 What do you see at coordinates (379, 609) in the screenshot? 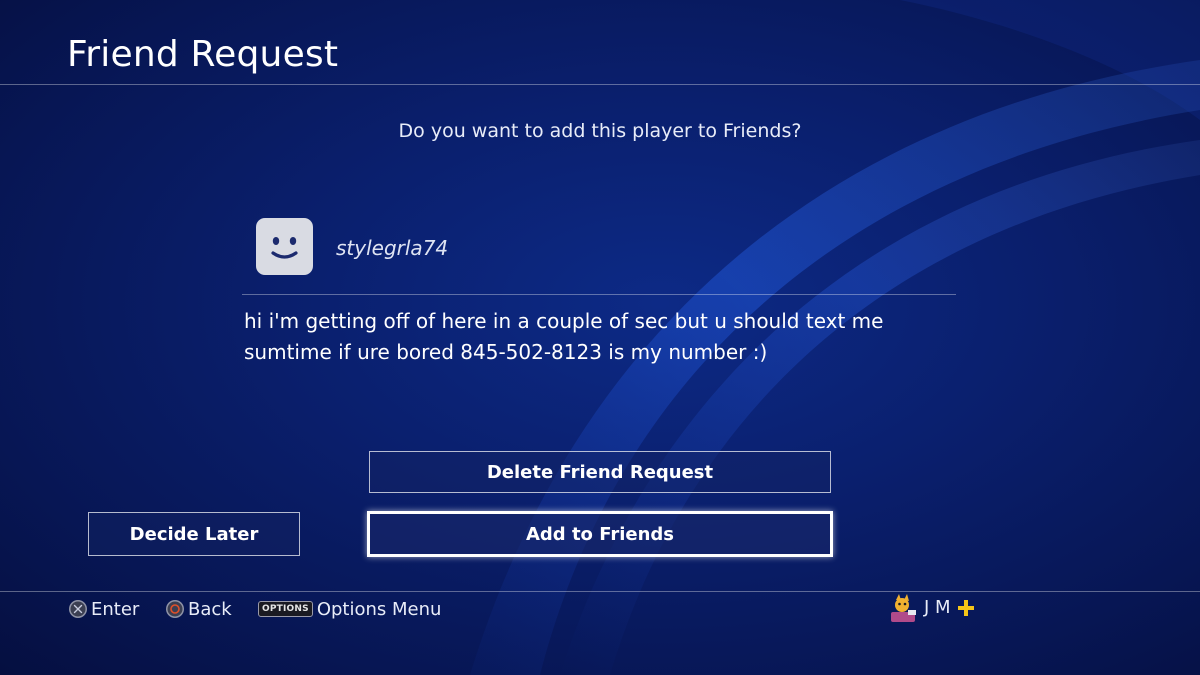
I see `options-menu-label: Options Menu` at bounding box center [379, 609].